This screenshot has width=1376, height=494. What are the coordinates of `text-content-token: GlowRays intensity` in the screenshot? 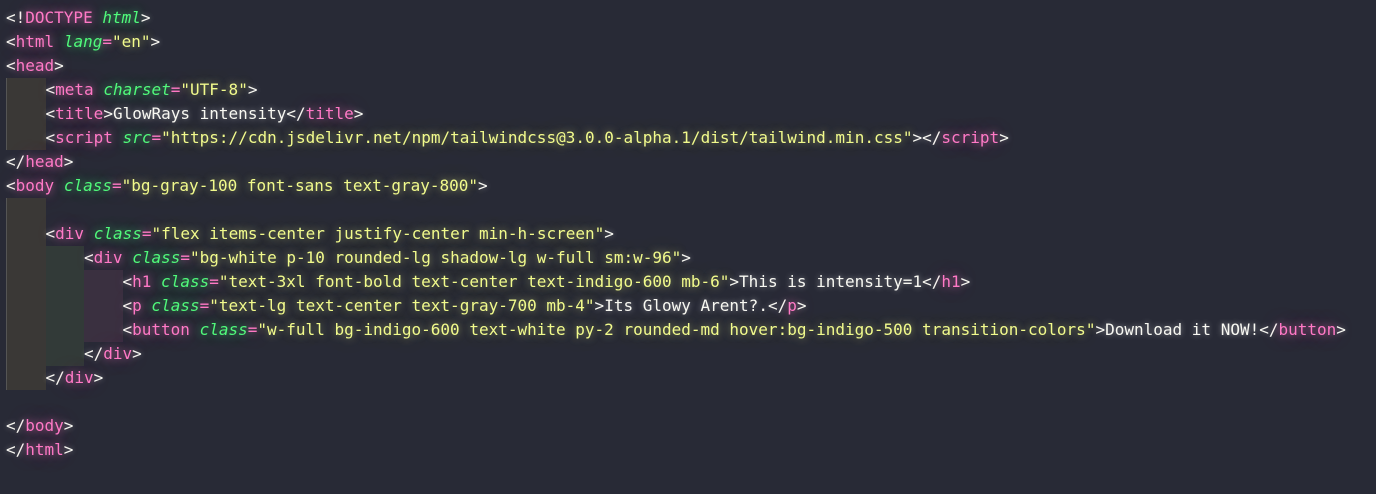 It's located at (199, 113).